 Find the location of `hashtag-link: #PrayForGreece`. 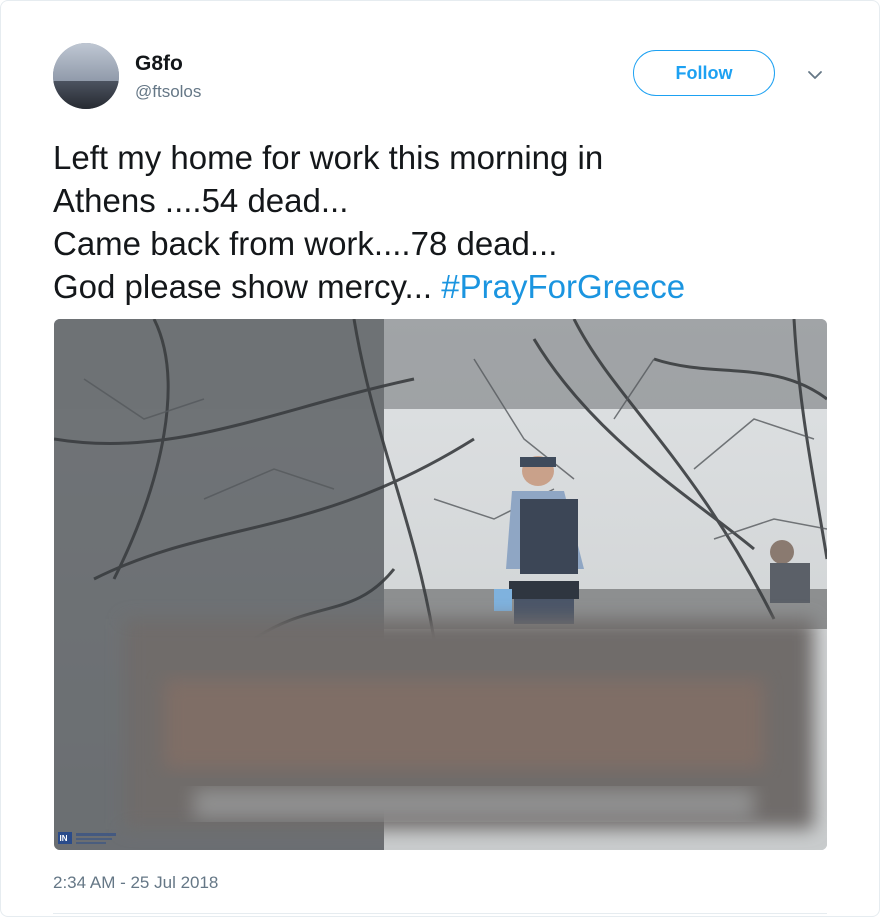

hashtag-link: #PrayForGreece is located at coordinates (563, 286).